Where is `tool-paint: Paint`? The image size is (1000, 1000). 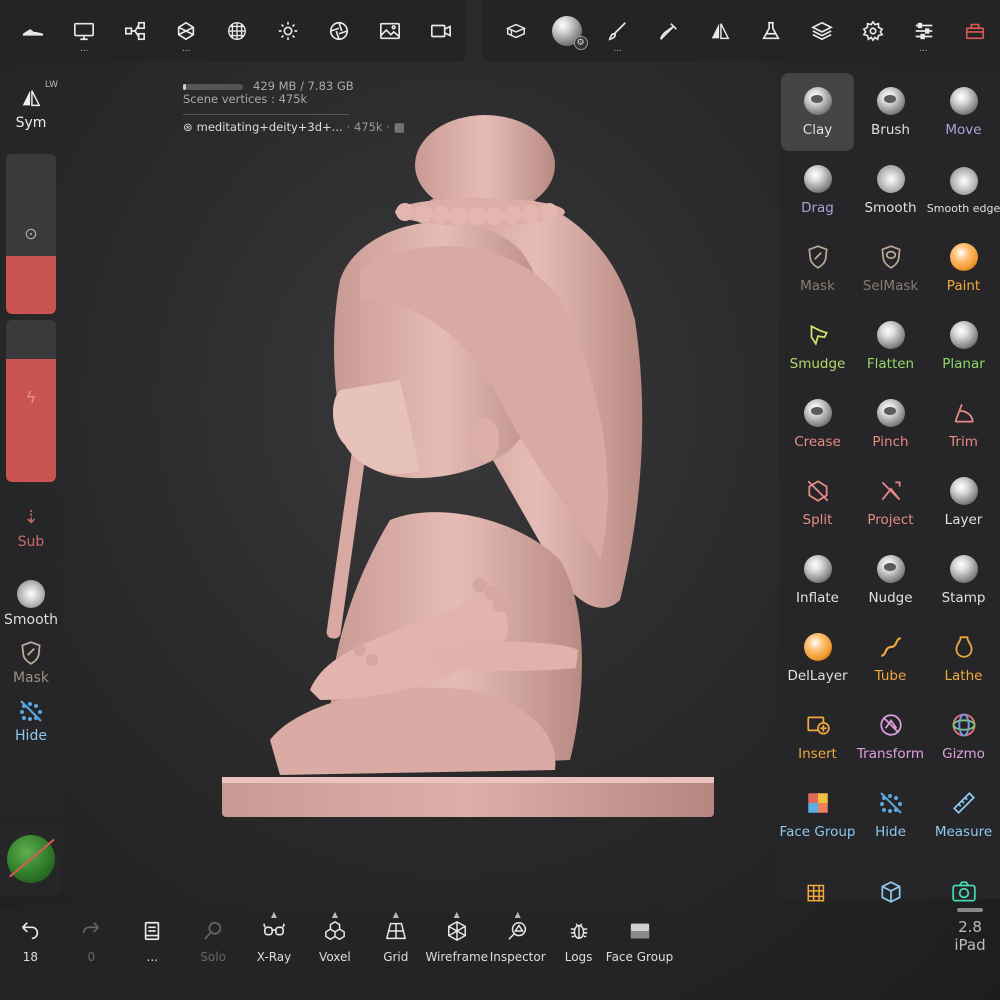
tool-paint: Paint is located at coordinates (963, 268).